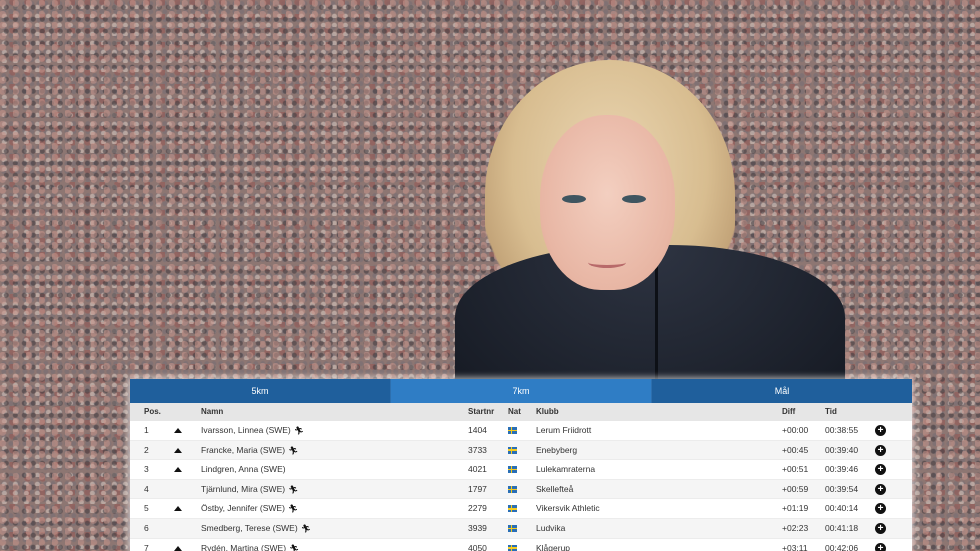 The image size is (980, 551). Describe the element at coordinates (555, 488) in the screenshot. I see `row-club: Skellefteå` at that location.